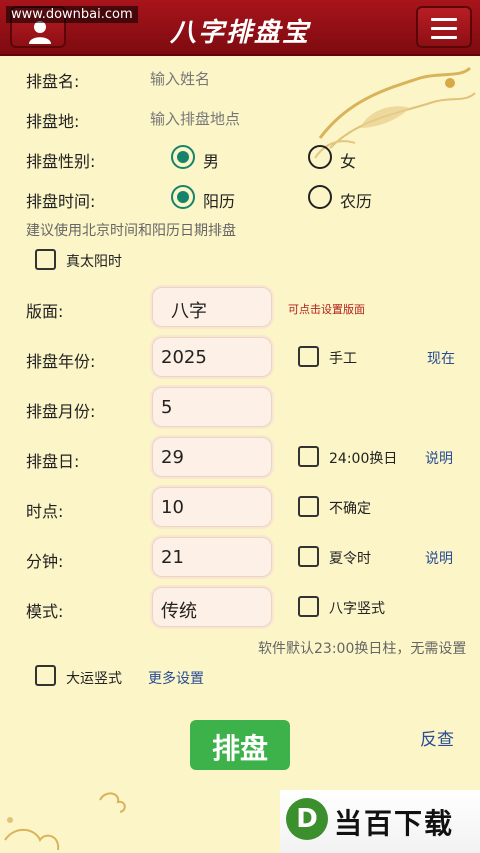 Image resolution: width=480 pixels, height=853 pixels. What do you see at coordinates (212, 307) in the screenshot?
I see `layout-field: 八字` at bounding box center [212, 307].